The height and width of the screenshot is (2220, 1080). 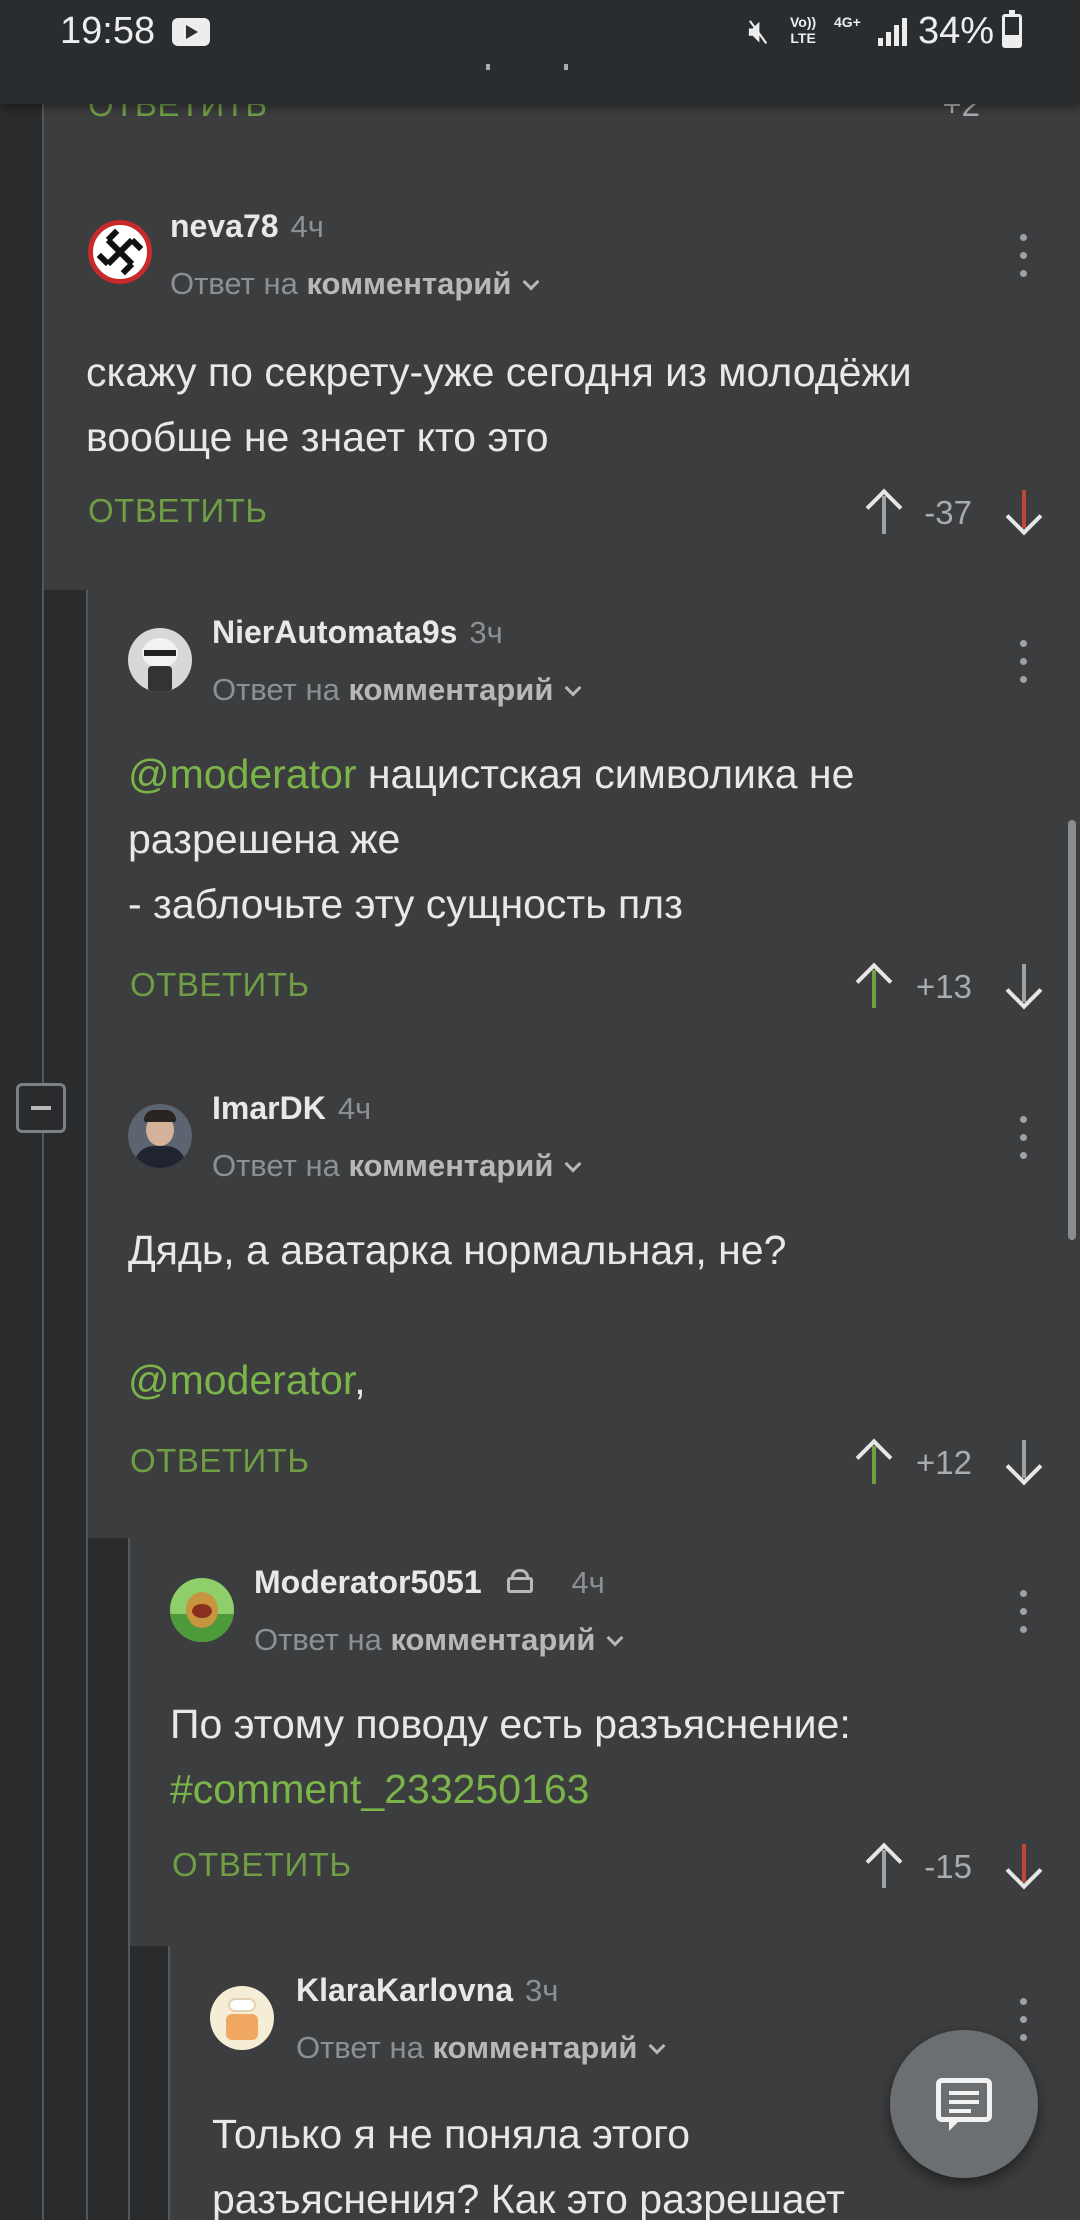 What do you see at coordinates (956, 31) in the screenshot?
I see `battery-percent: 34%` at bounding box center [956, 31].